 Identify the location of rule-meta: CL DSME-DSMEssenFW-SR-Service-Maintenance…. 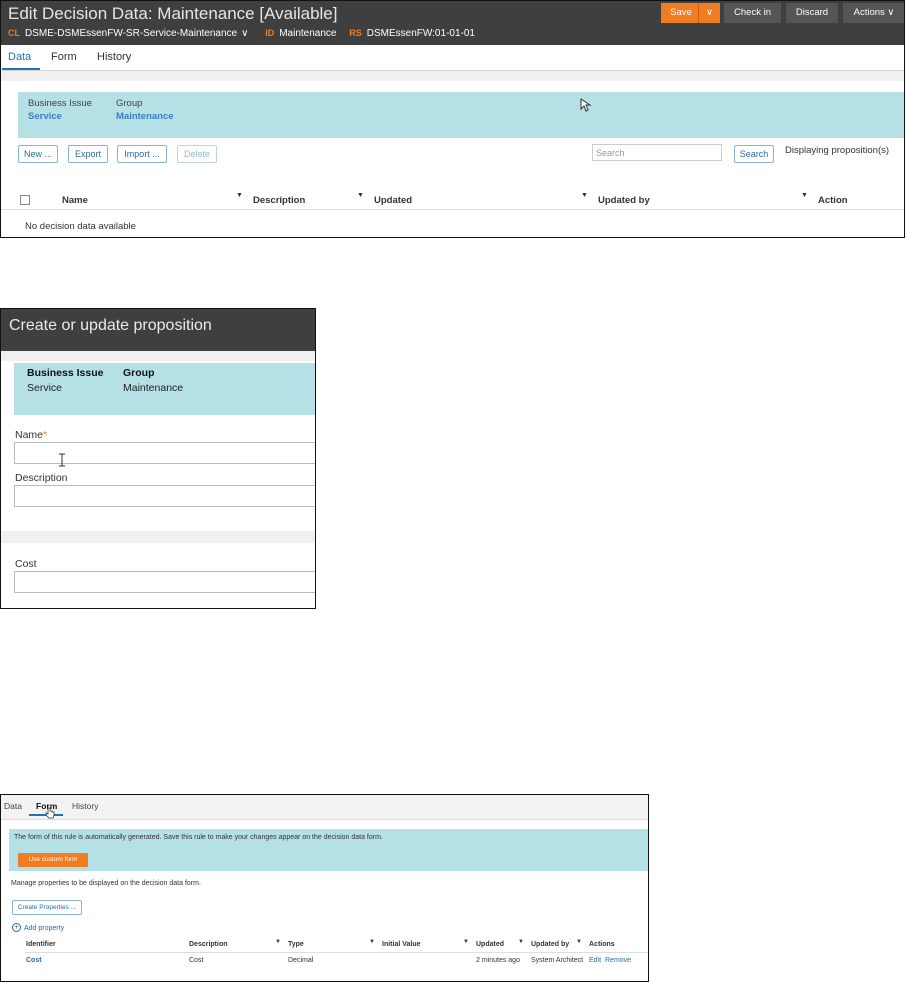
(246, 33).